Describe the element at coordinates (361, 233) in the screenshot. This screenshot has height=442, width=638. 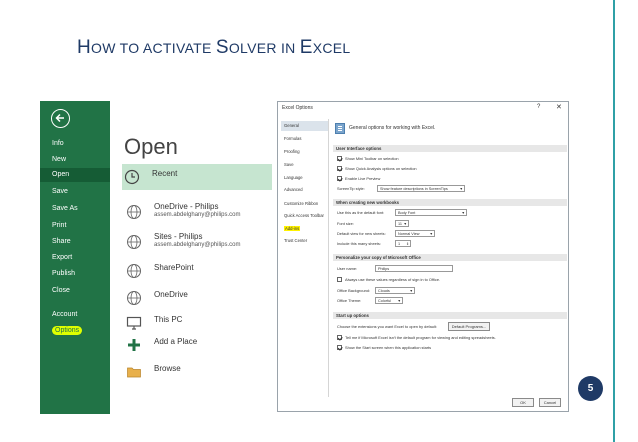
I see `default-view-label: Default view for new sheets:` at that location.